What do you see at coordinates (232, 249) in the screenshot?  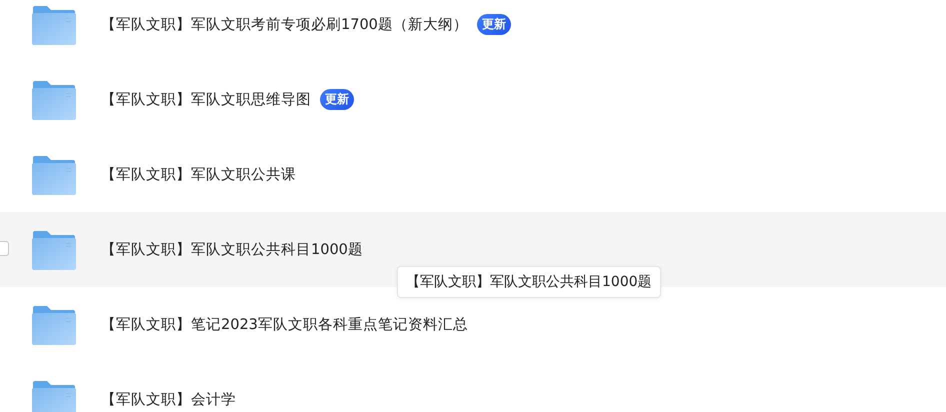 I see `folder-name: 【军队文职】军队文职公共科目1000题` at bounding box center [232, 249].